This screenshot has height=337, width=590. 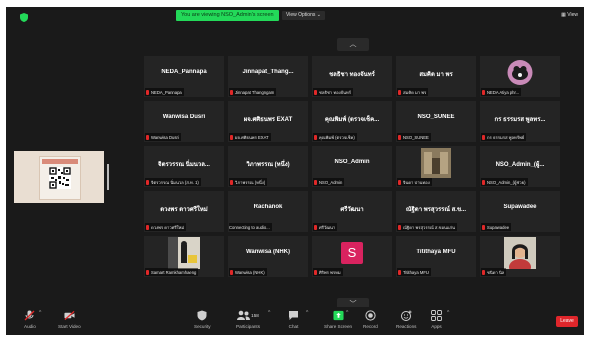 I want to click on participant-label: NSO_Admin_(ผู้ช่วย), so click(x=504, y=182).